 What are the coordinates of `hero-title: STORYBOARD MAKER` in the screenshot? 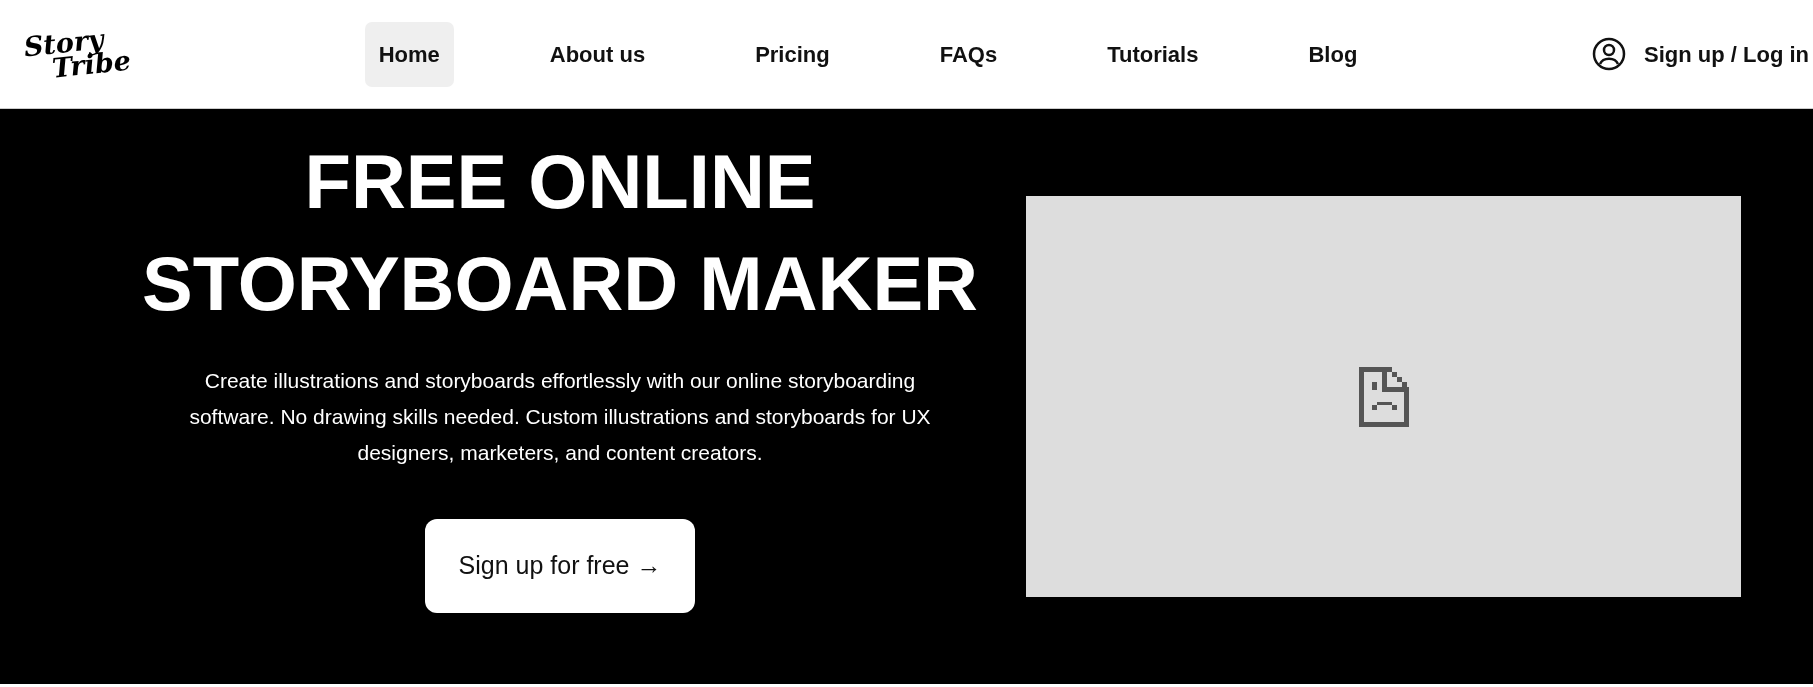 It's located at (559, 284).